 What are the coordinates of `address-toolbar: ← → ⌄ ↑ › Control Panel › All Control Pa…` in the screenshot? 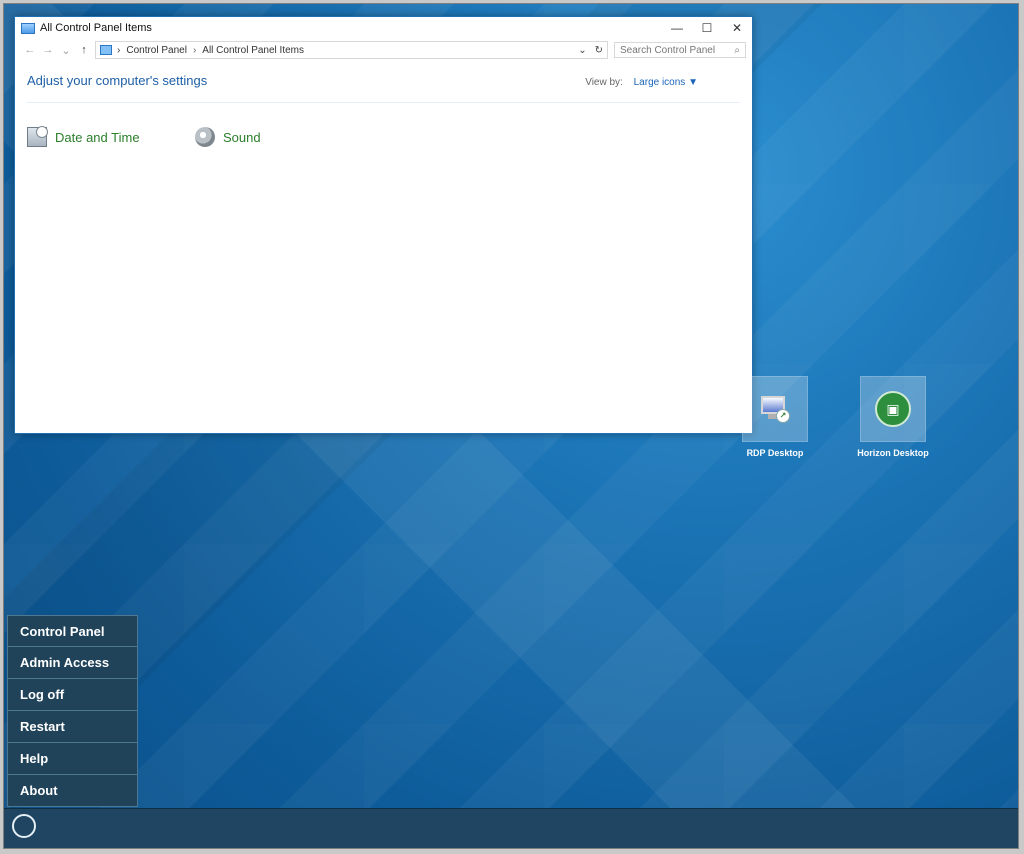 It's located at (383, 50).